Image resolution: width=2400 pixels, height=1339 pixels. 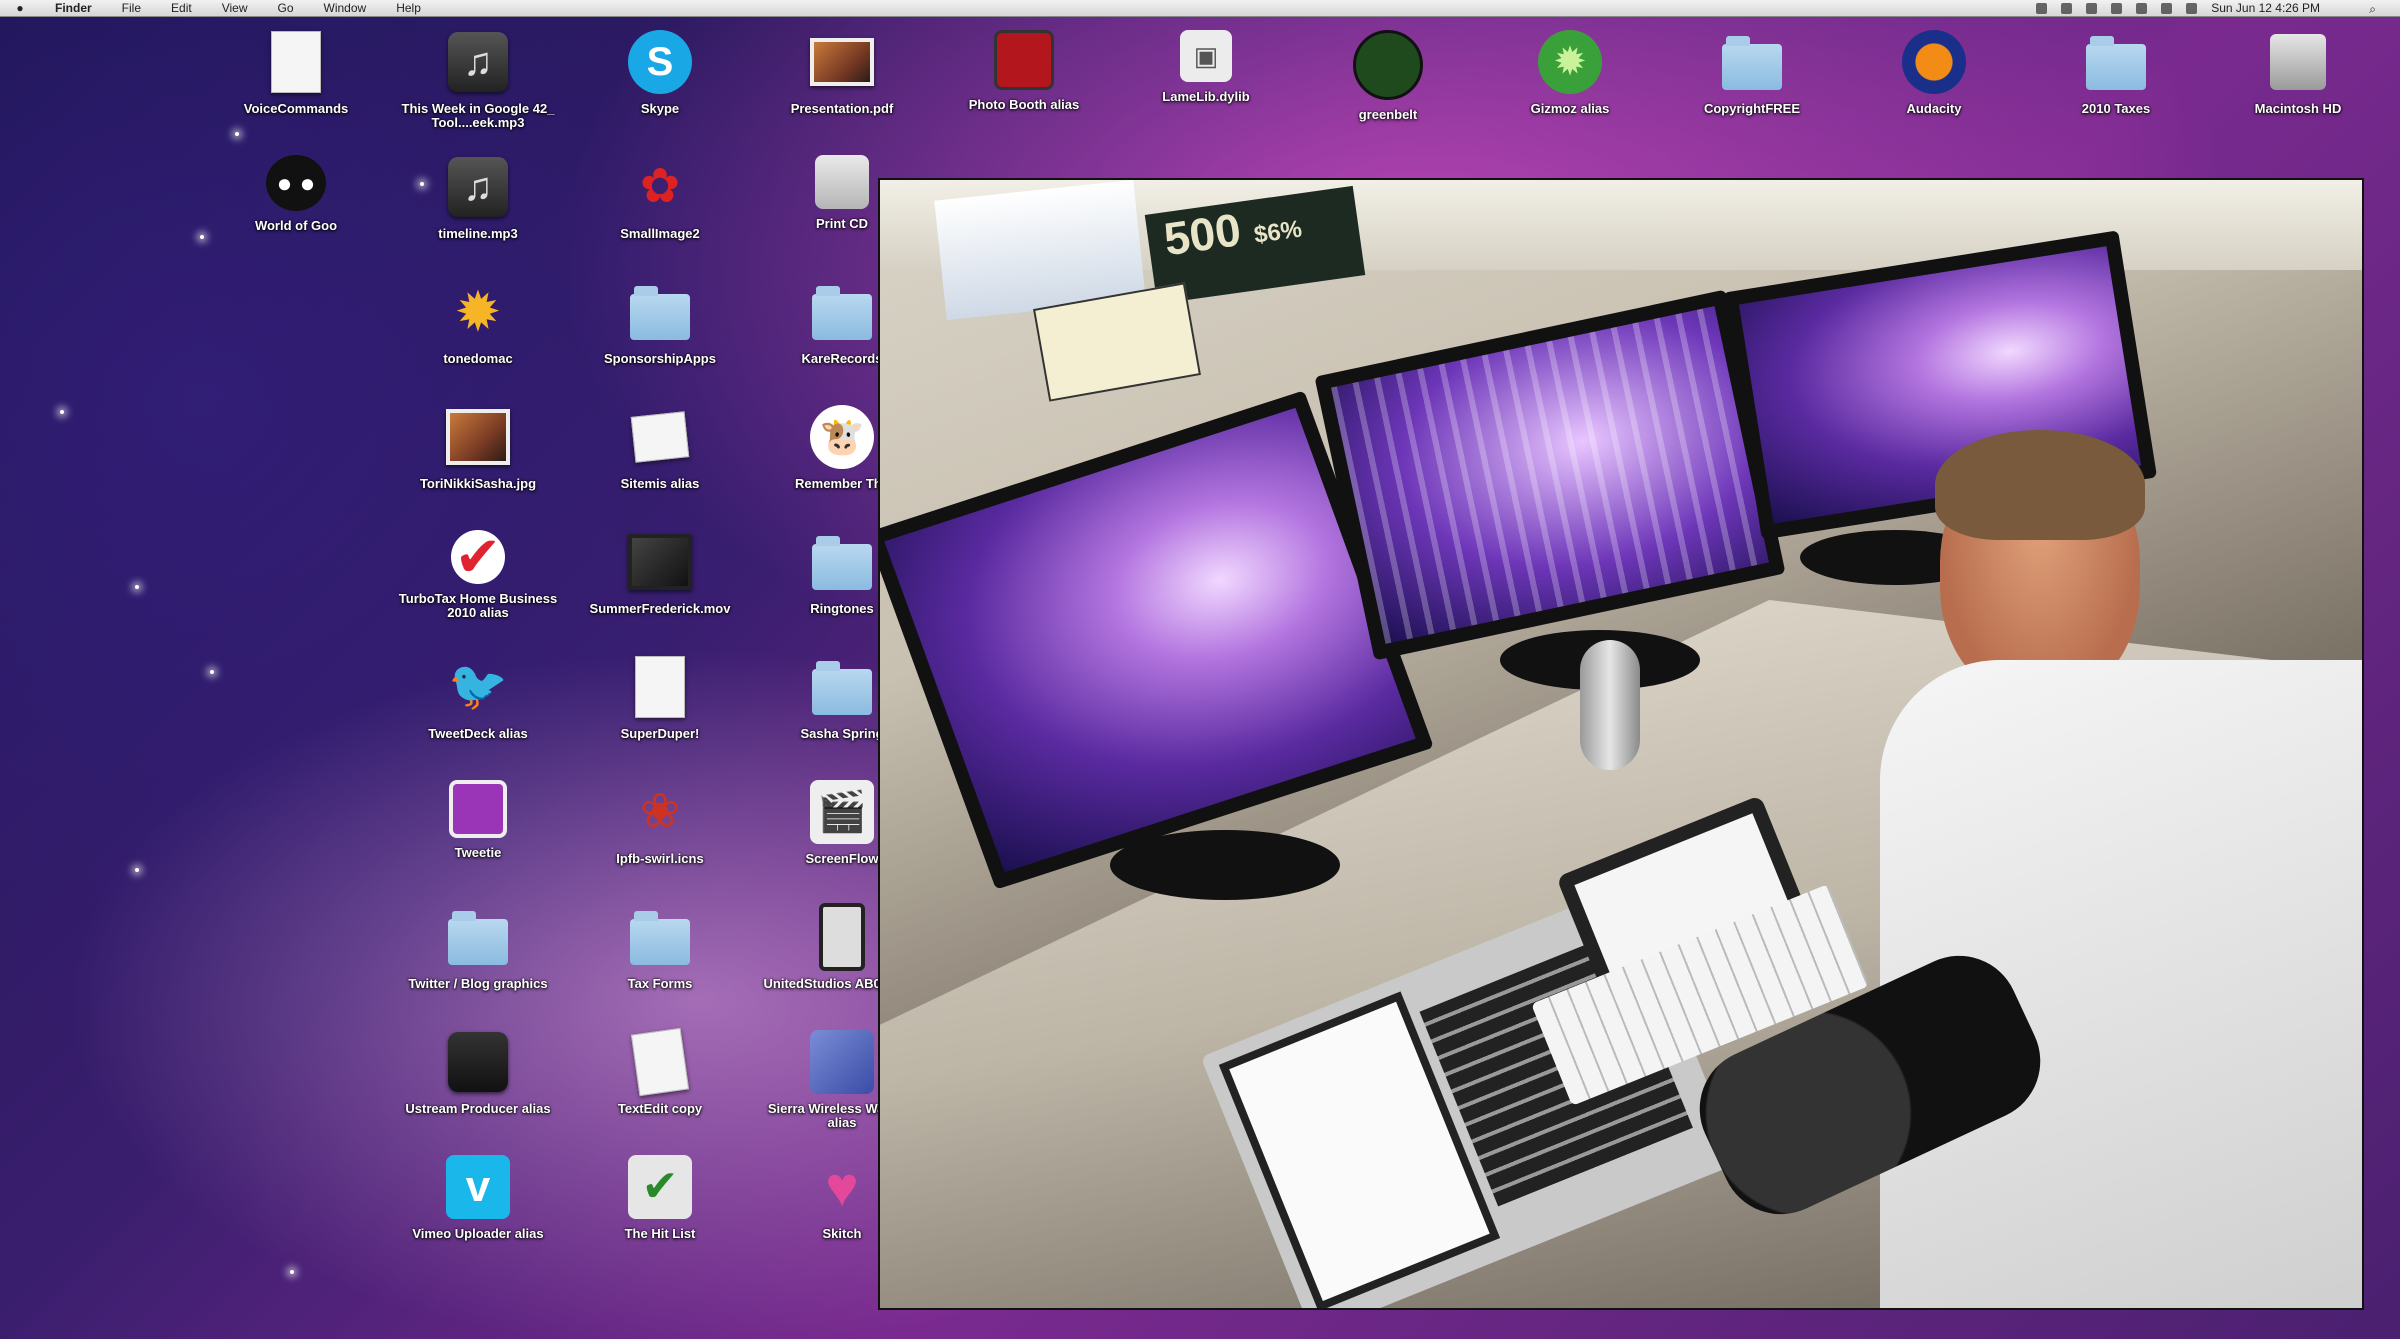 I want to click on desktop-icon-photobooth: Photo Booth alias, so click(x=1024, y=90).